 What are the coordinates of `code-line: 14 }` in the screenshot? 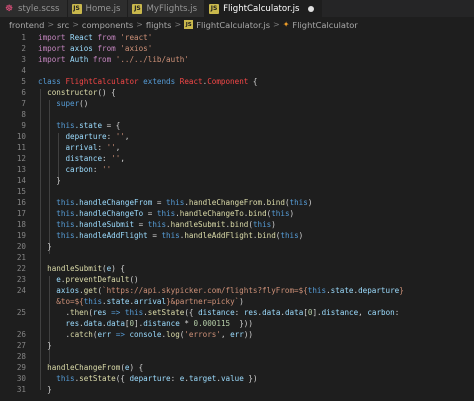 It's located at (237, 180).